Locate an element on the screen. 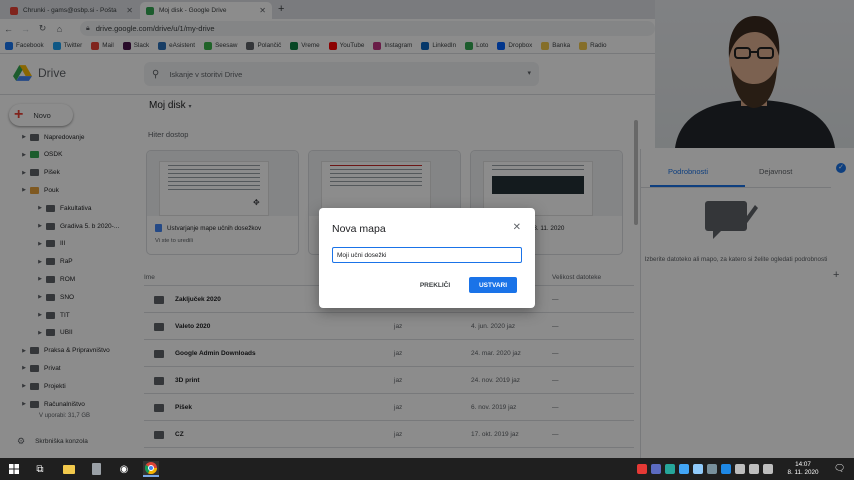  calculator-icon is located at coordinates (96, 469).